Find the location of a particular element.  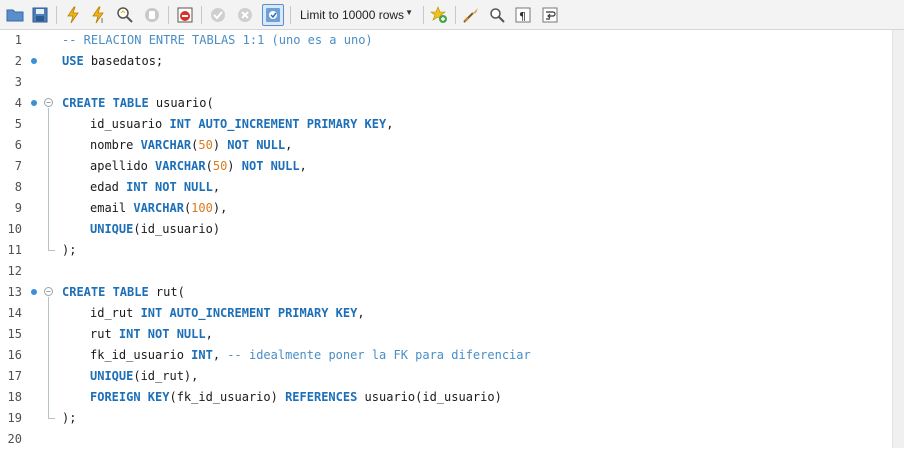

code-text: apellido VARCHAR(50) NOT NULL, is located at coordinates (198, 166).